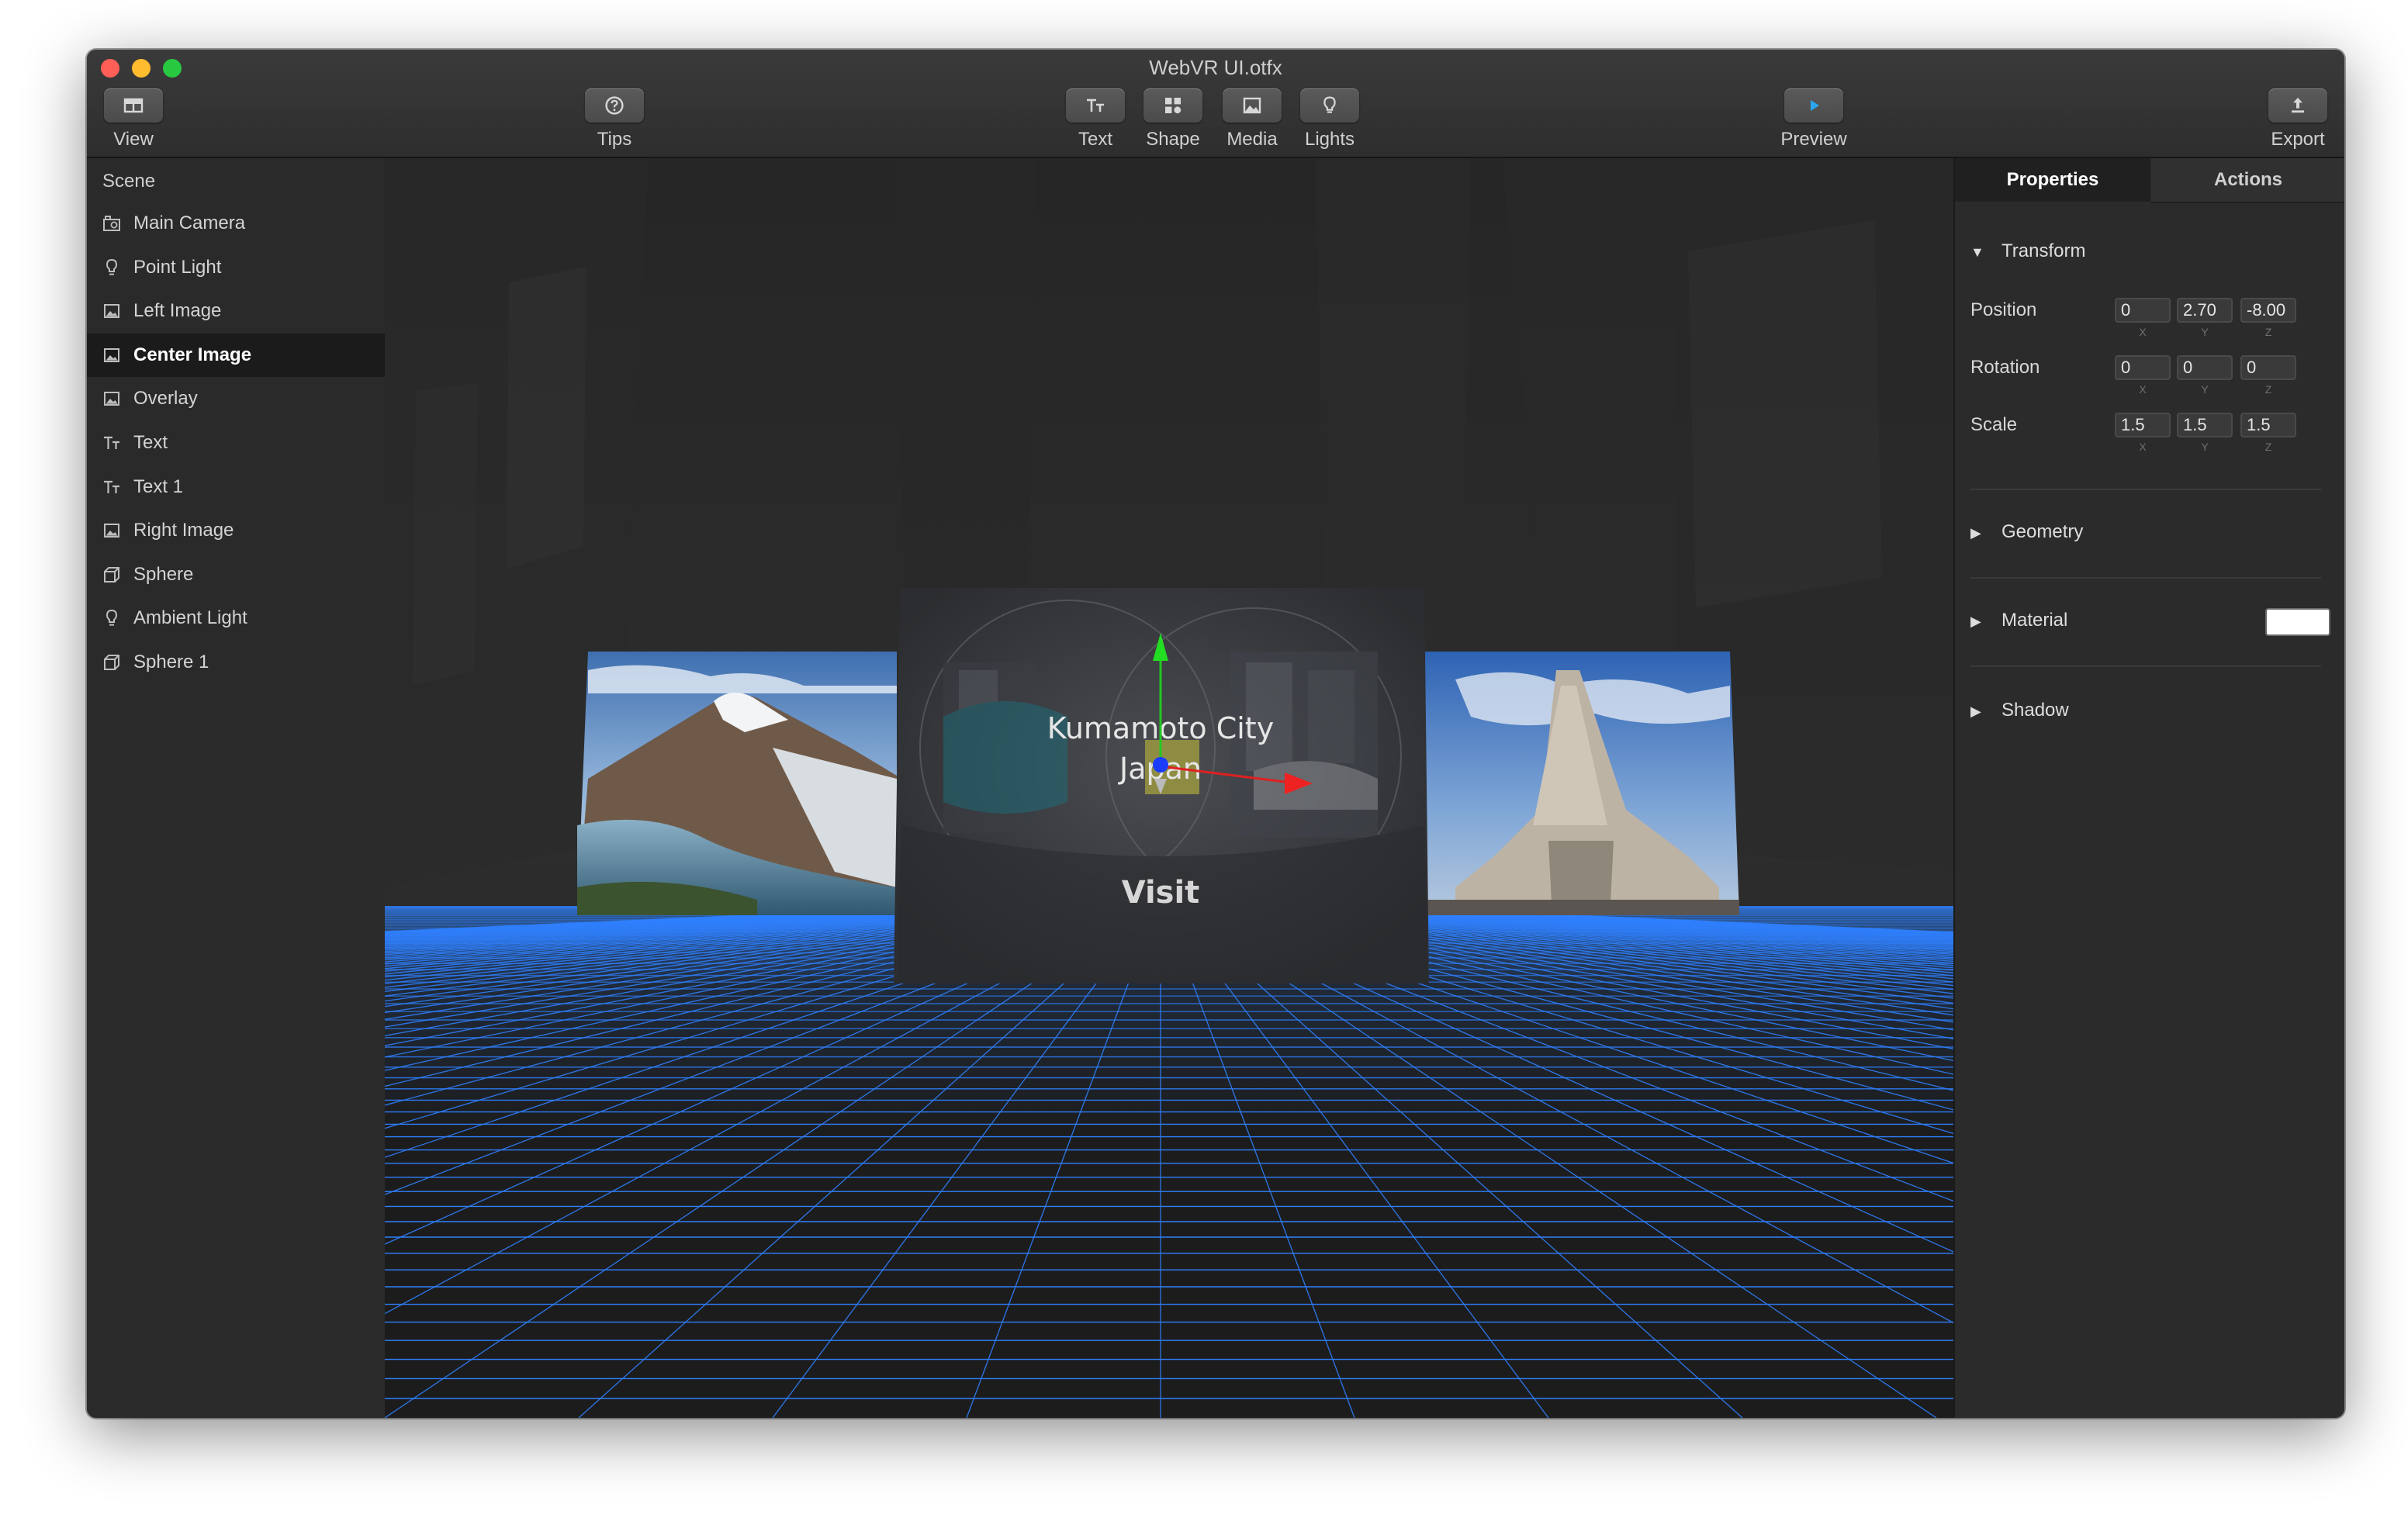 The image size is (2408, 1528). I want to click on rotation-z-axis-label: Z, so click(2268, 389).